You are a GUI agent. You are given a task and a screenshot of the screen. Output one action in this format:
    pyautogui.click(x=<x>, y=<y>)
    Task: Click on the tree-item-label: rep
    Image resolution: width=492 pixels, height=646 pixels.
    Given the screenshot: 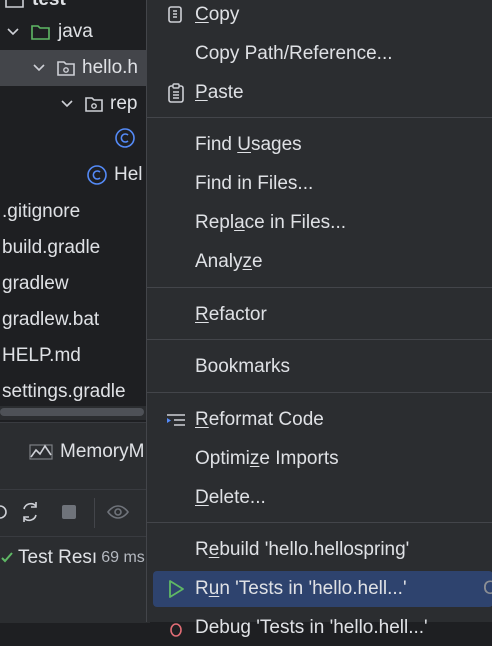 What is the action you would take?
    pyautogui.click(x=124, y=103)
    